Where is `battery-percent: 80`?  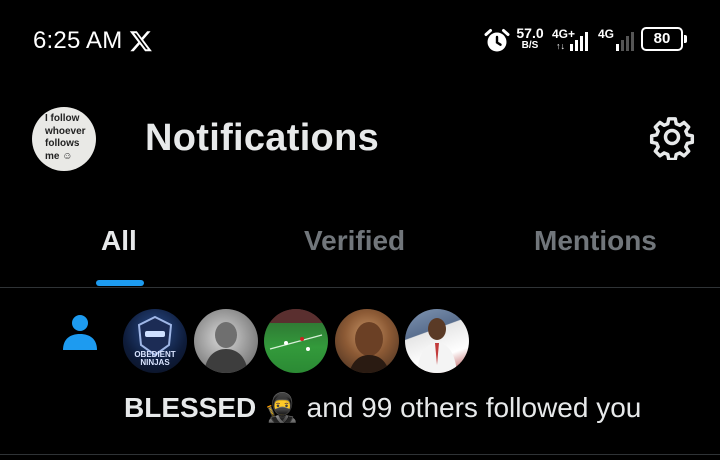
battery-percent: 80 is located at coordinates (662, 38).